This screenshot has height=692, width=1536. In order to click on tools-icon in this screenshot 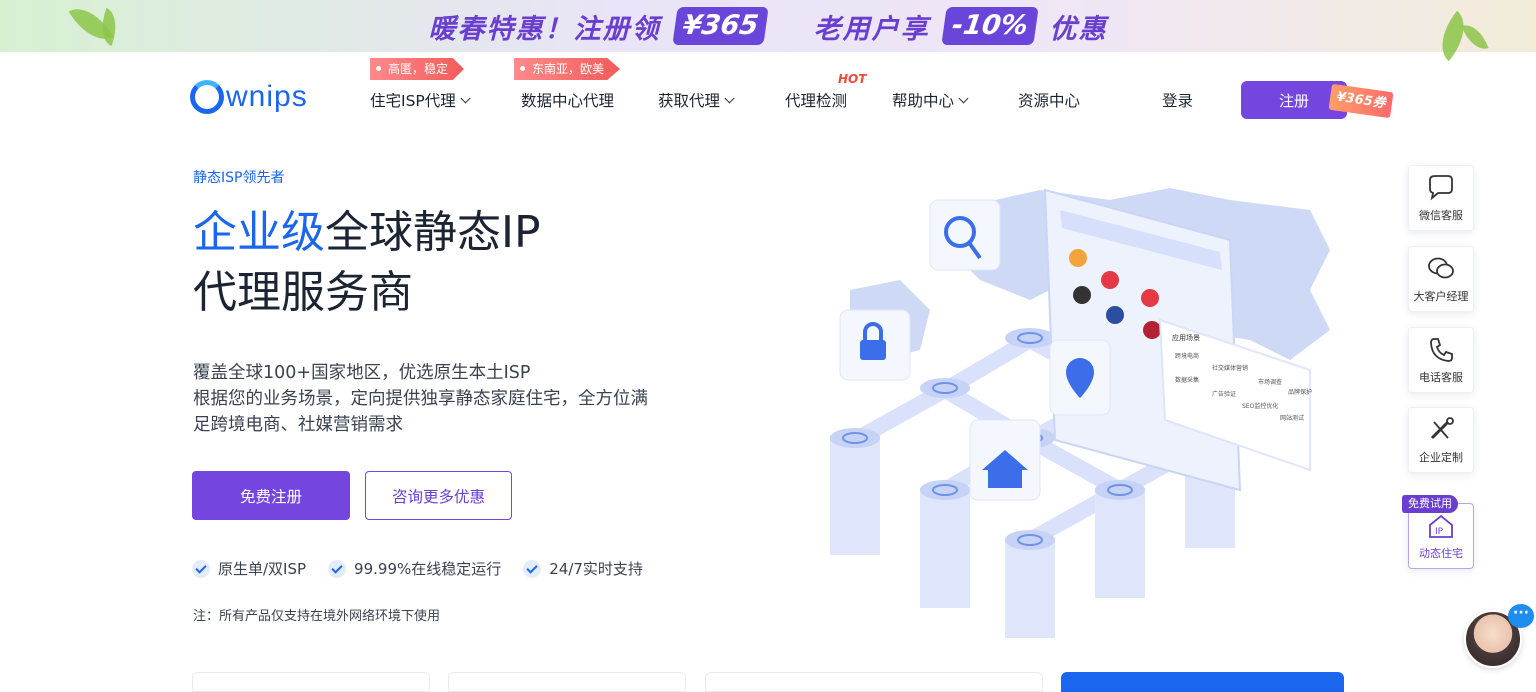, I will do `click(1442, 427)`.